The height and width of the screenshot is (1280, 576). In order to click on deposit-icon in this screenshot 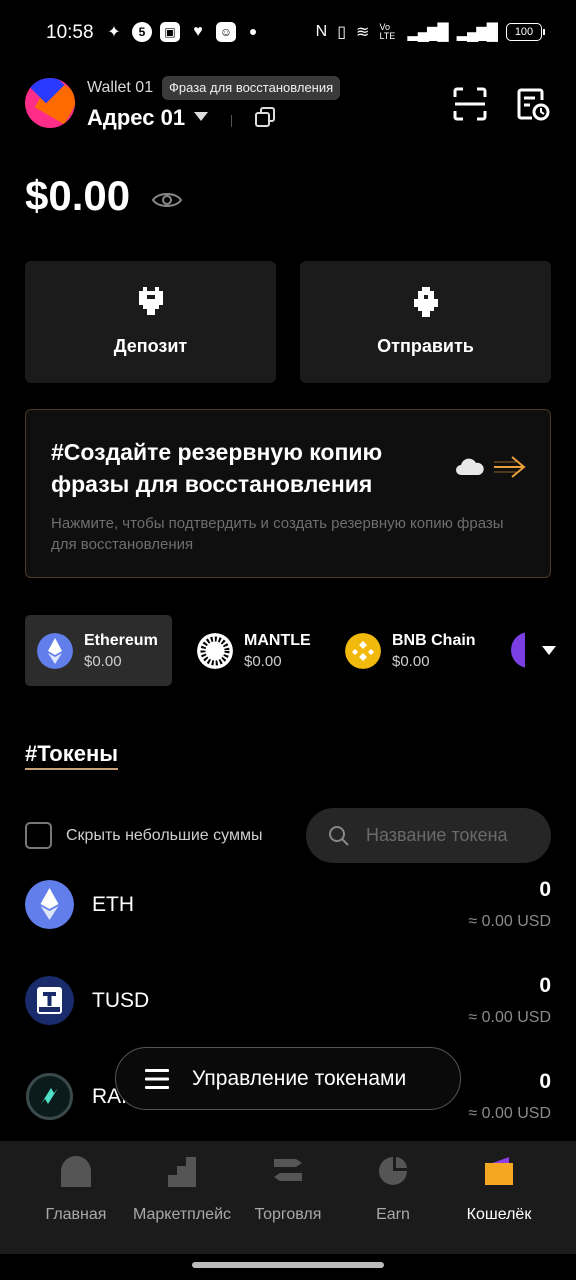, I will do `click(151, 301)`.